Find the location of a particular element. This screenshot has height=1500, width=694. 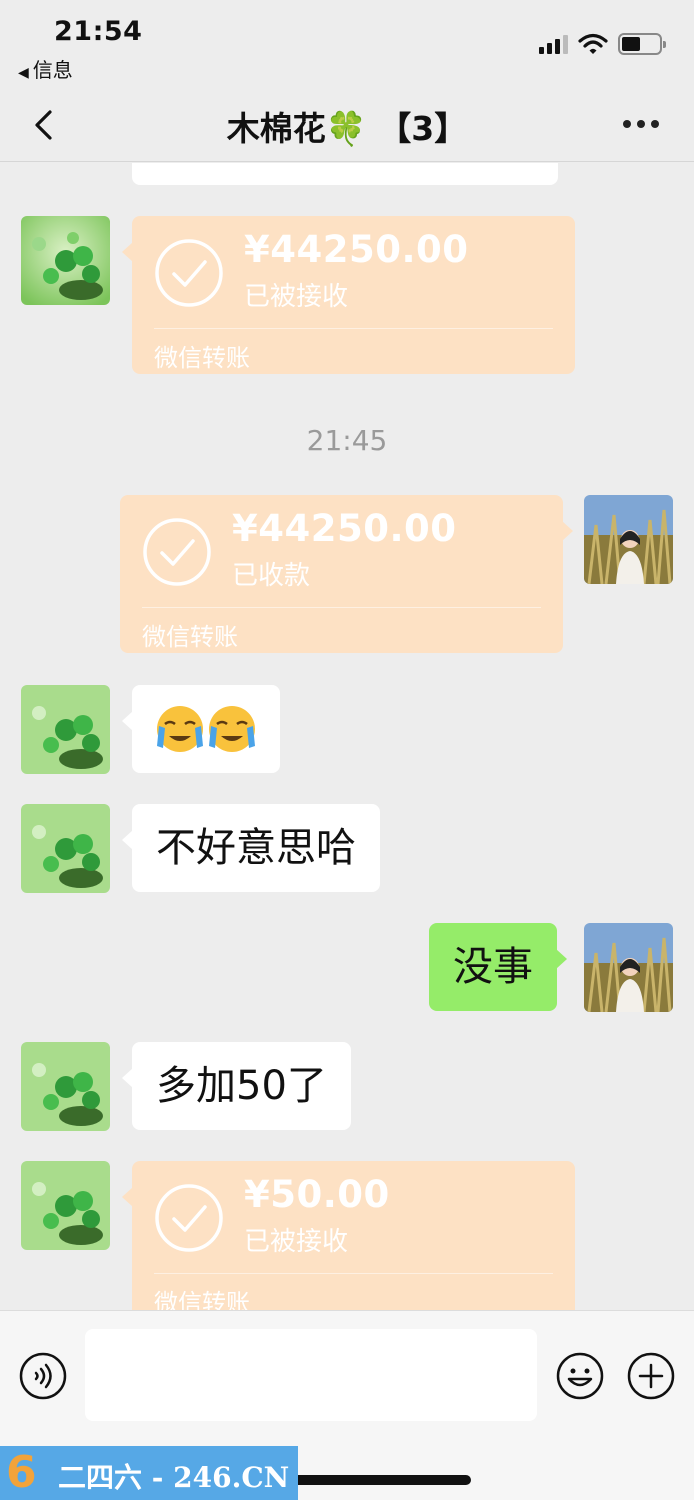

voice-icon is located at coordinates (43, 1376).